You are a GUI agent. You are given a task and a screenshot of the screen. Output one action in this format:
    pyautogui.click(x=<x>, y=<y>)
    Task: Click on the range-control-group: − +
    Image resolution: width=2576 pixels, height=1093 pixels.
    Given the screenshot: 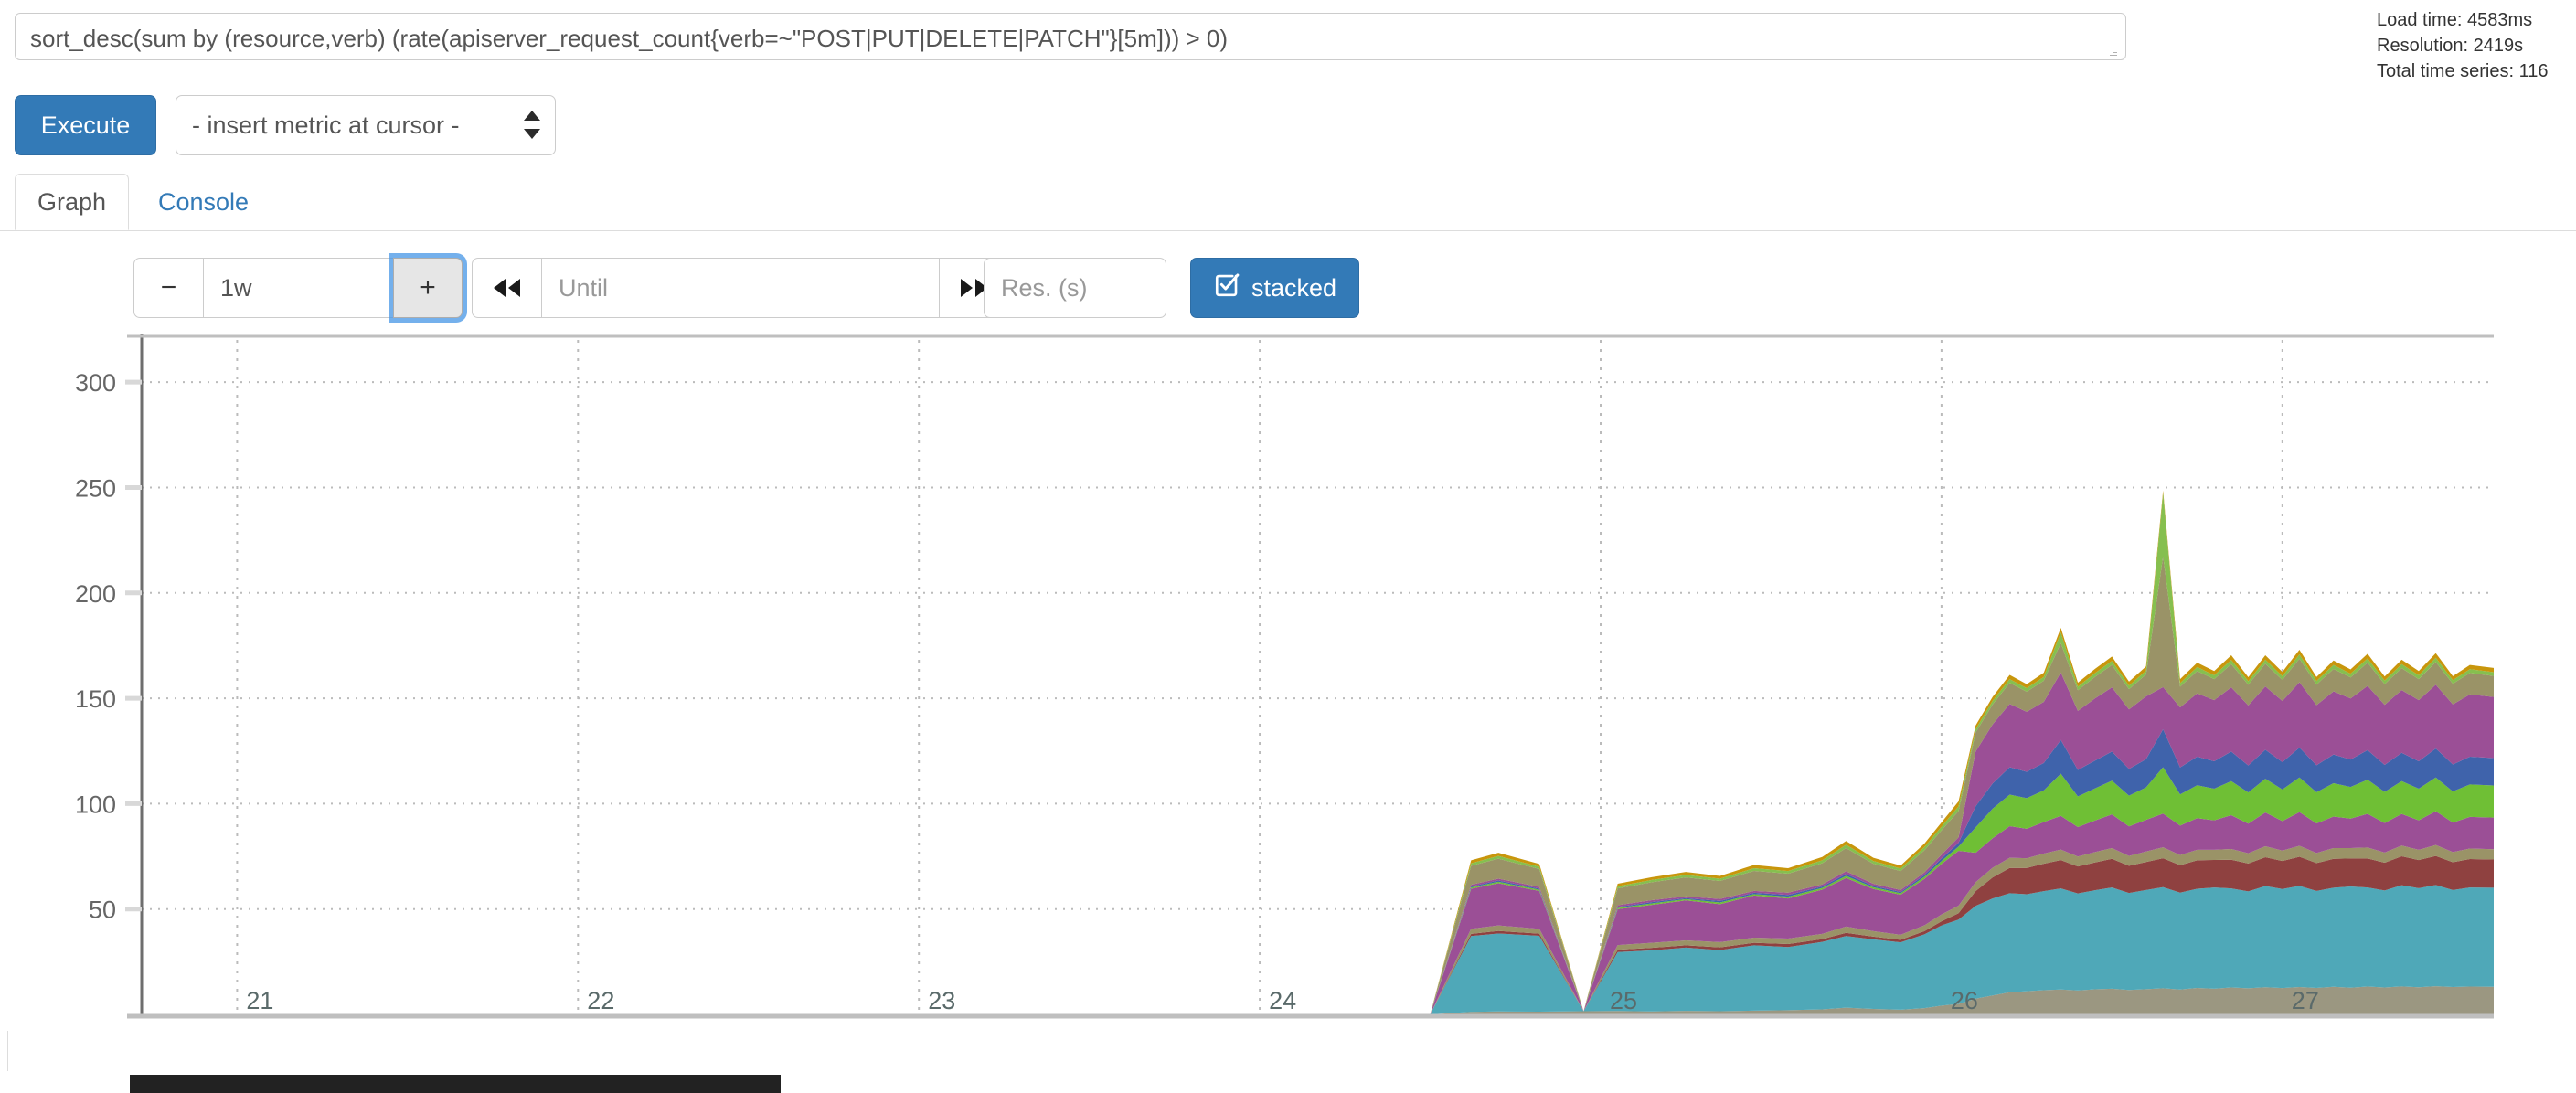 What is the action you would take?
    pyautogui.click(x=298, y=288)
    